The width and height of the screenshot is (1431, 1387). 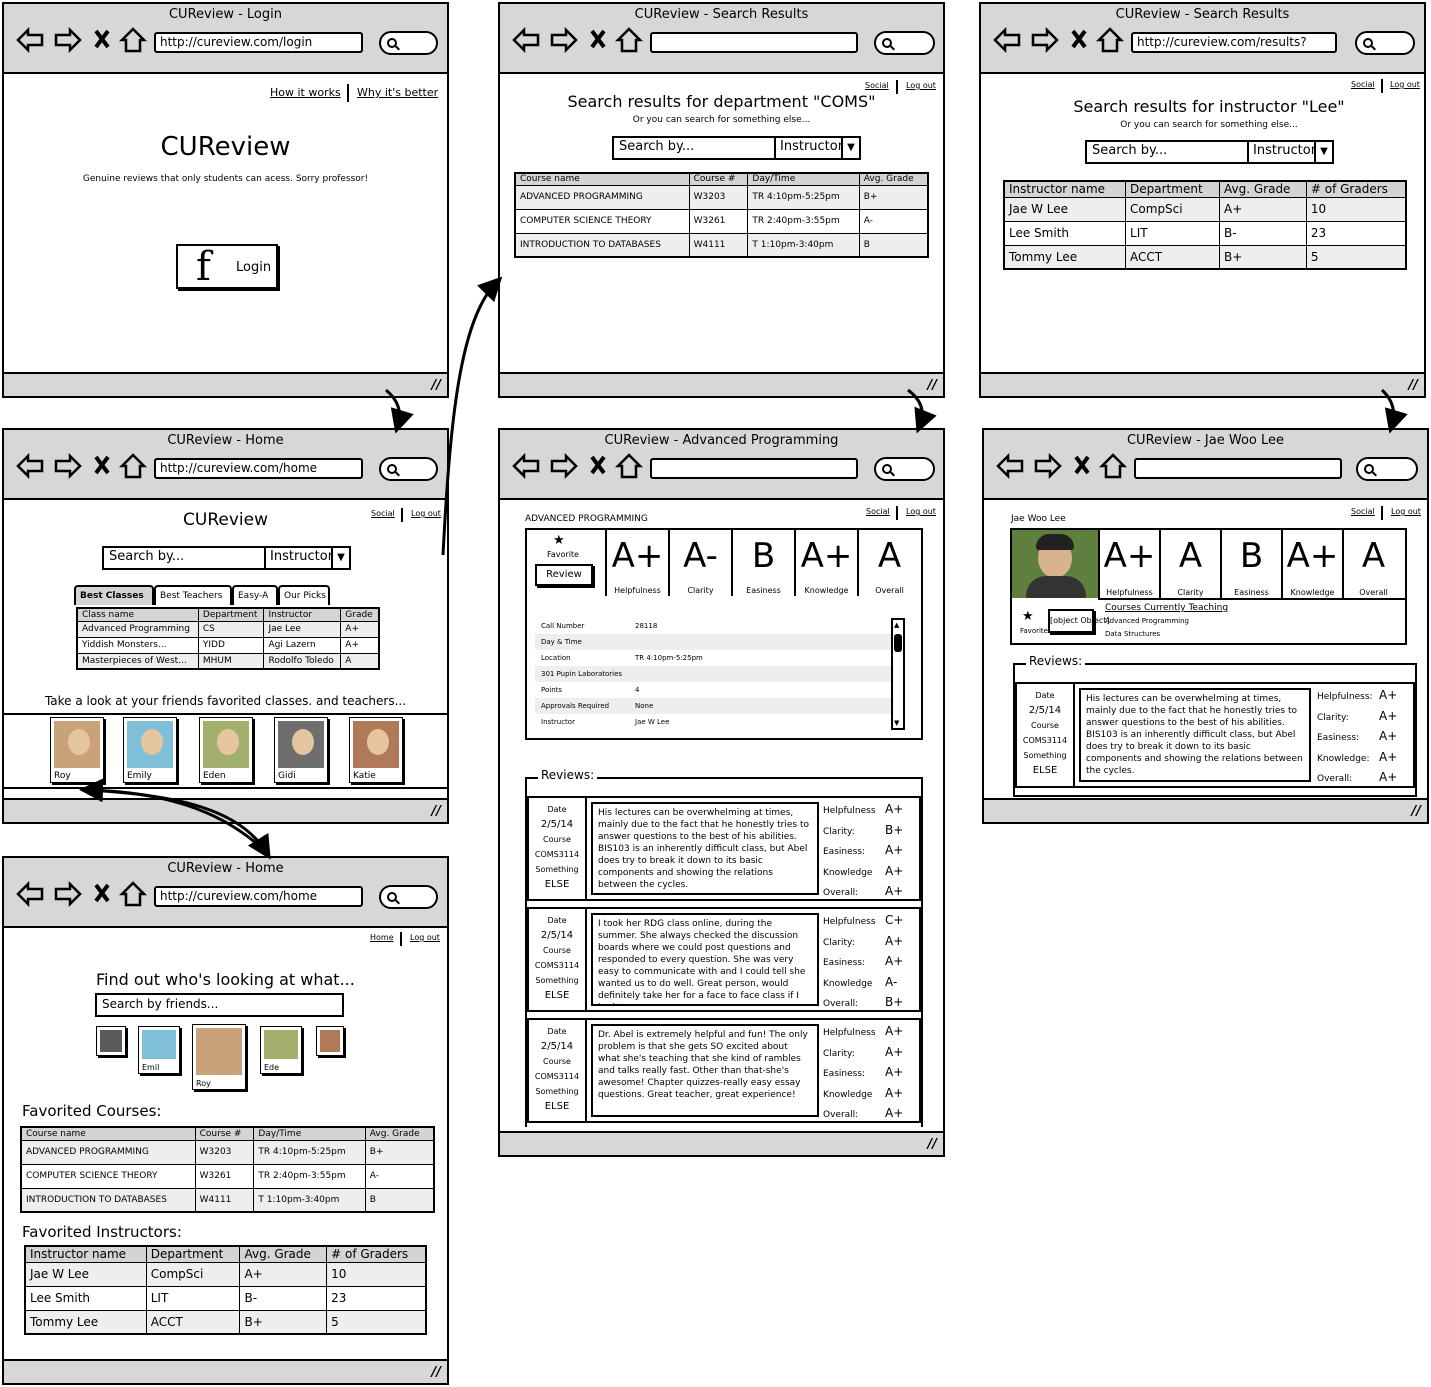 What do you see at coordinates (564, 575) in the screenshot?
I see `review-button: Review` at bounding box center [564, 575].